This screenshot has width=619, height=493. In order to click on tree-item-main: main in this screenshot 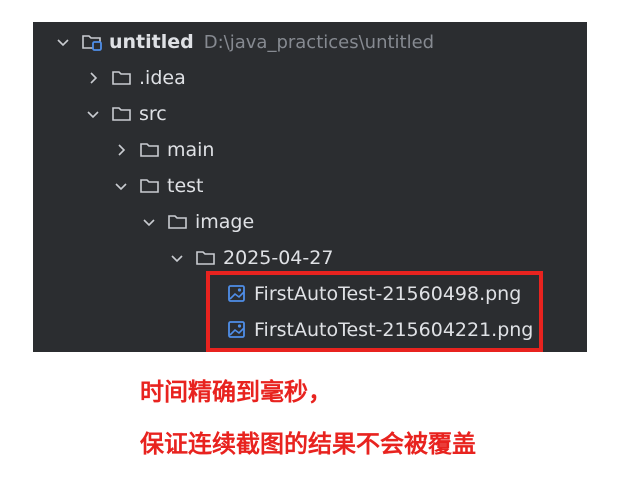, I will do `click(163, 150)`.